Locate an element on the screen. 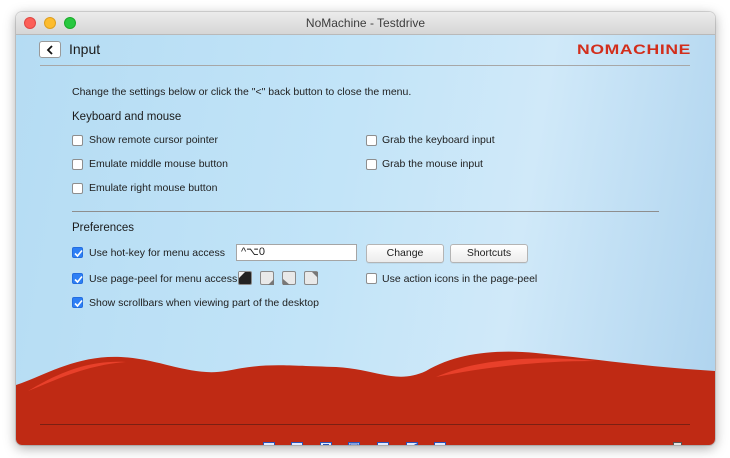 This screenshot has width=730, height=458. page-peel-top-left-icon is located at coordinates (242, 275).